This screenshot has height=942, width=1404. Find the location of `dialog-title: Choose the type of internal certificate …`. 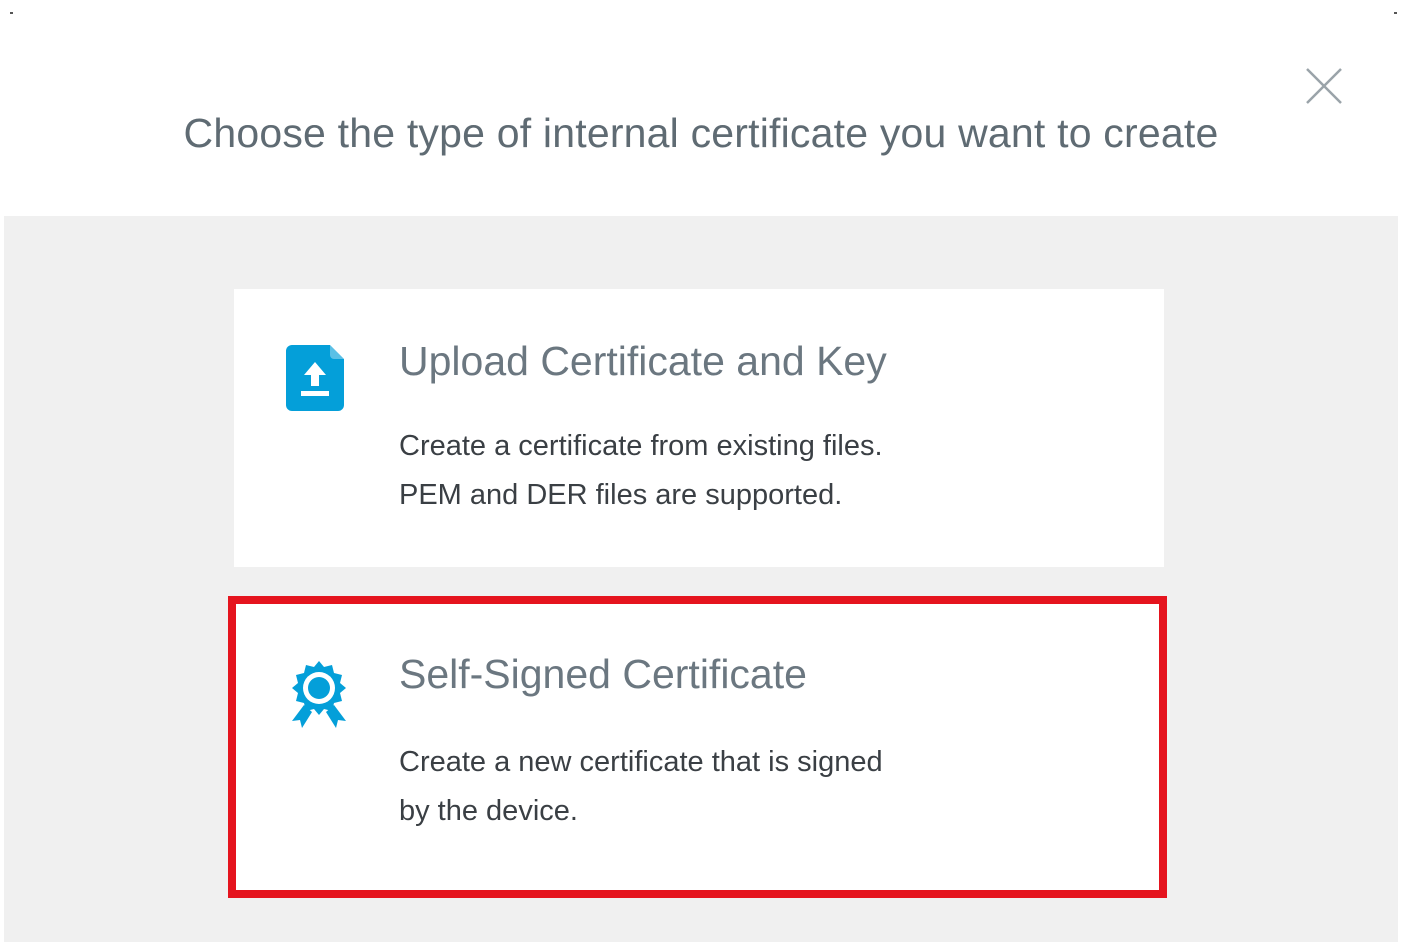

dialog-title: Choose the type of internal certificate … is located at coordinates (701, 133).